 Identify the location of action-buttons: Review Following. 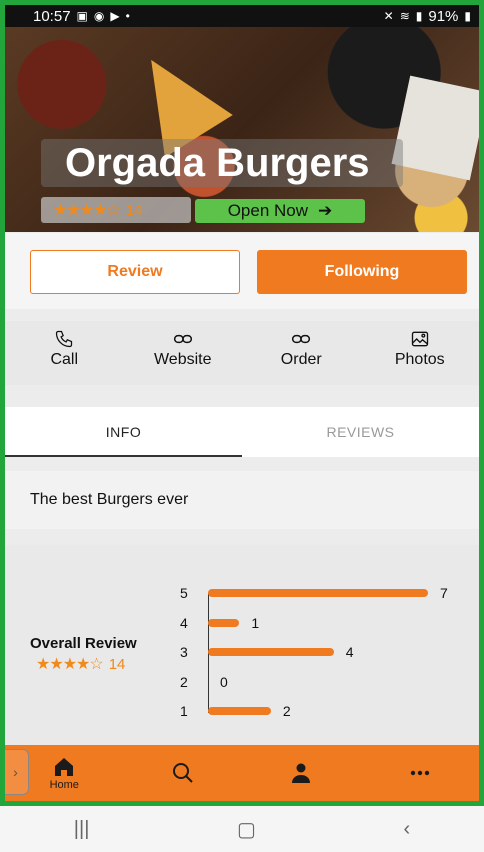
(242, 271).